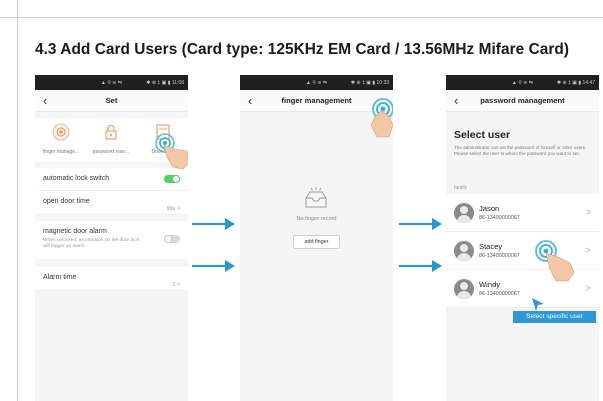 The height and width of the screenshot is (401, 603). Describe the element at coordinates (316, 219) in the screenshot. I see `empty-message: No finger record` at that location.